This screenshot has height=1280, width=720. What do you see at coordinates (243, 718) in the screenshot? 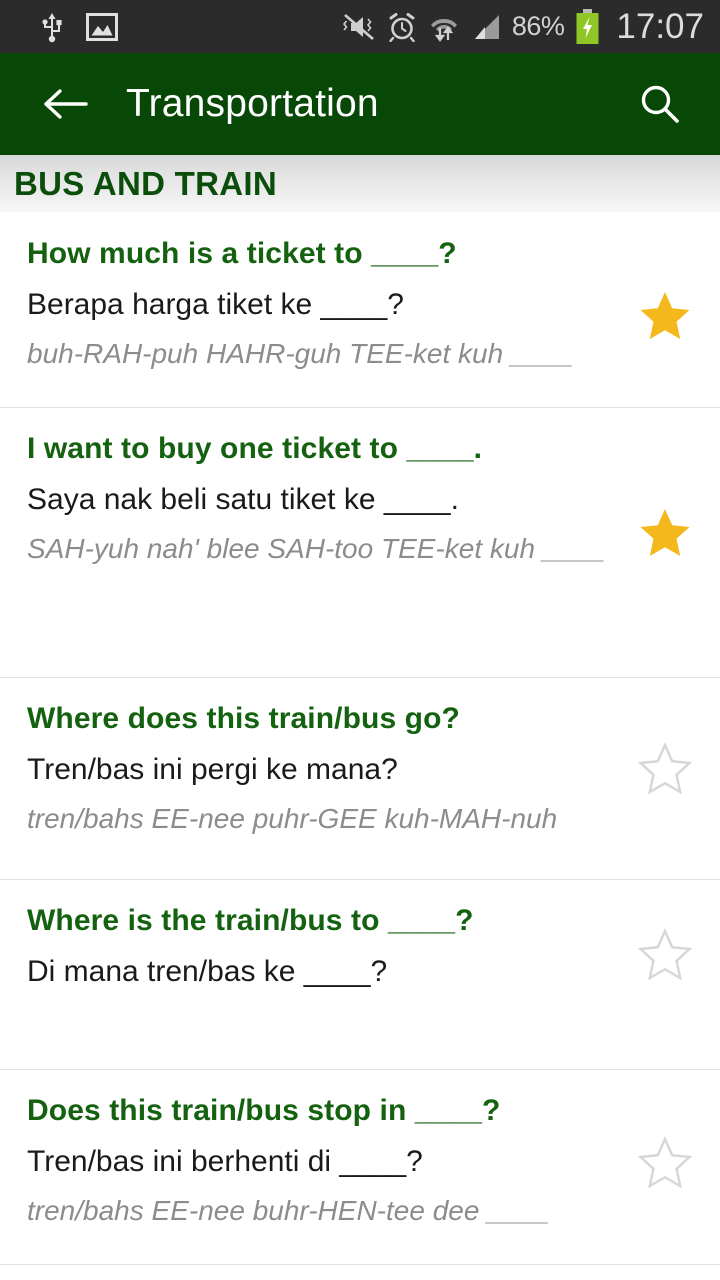
I see `phrase-english: Where does this train/bus go?` at bounding box center [243, 718].